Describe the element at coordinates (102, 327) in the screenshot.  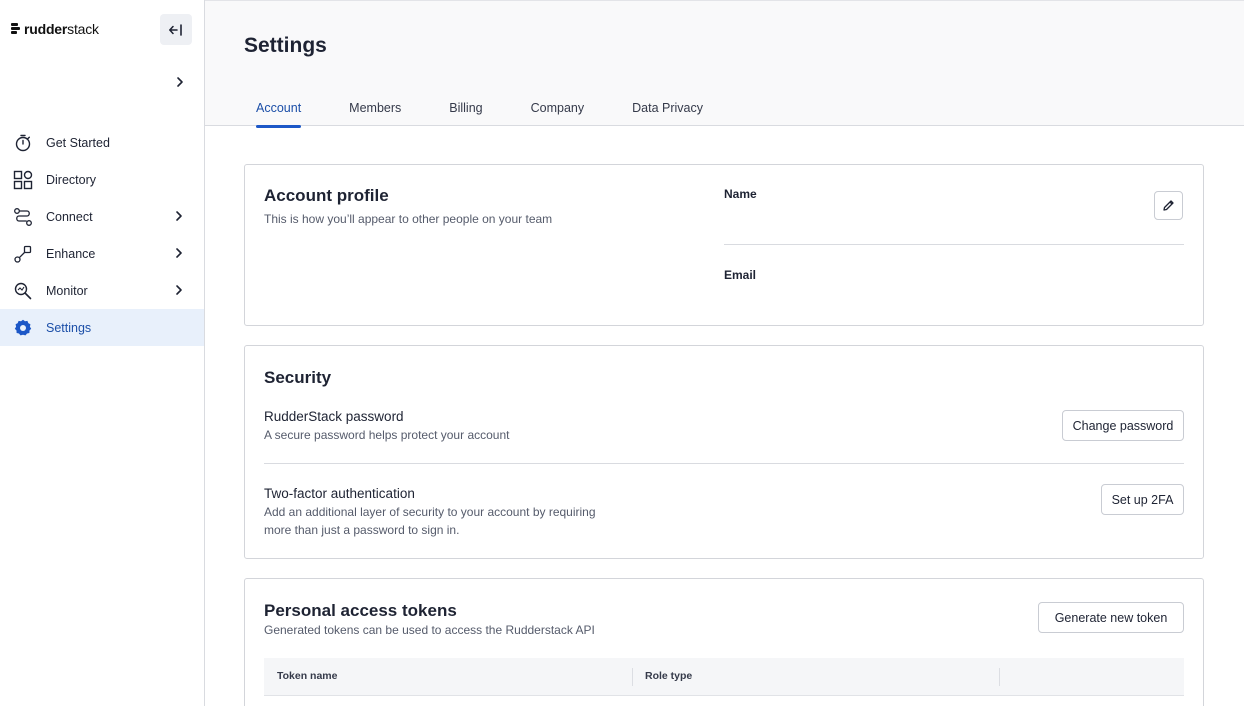
I see `sidebar-item-settings: Settings` at that location.